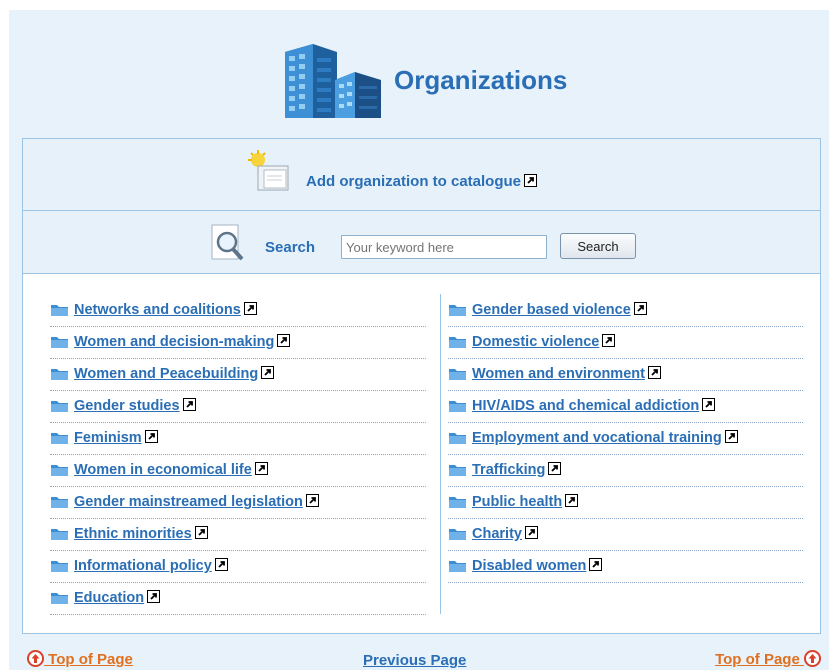 This screenshot has height=670, width=835. I want to click on top-of-page-link-left: Top of Page, so click(80, 659).